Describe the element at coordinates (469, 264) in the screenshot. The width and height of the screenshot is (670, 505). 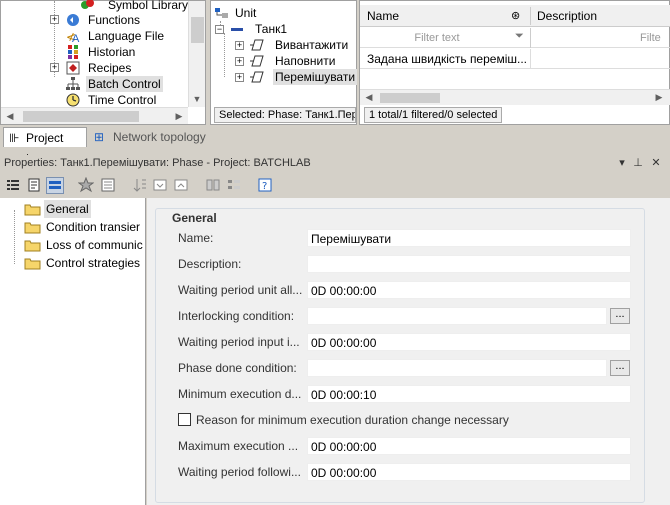
I see `description-field` at that location.